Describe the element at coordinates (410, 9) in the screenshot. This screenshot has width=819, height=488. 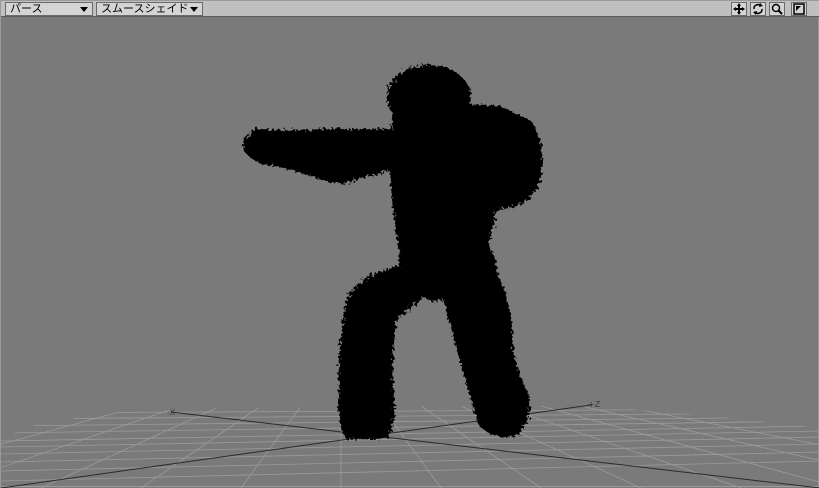
I see `viewport-toolbar: パース スムースシェイド` at that location.